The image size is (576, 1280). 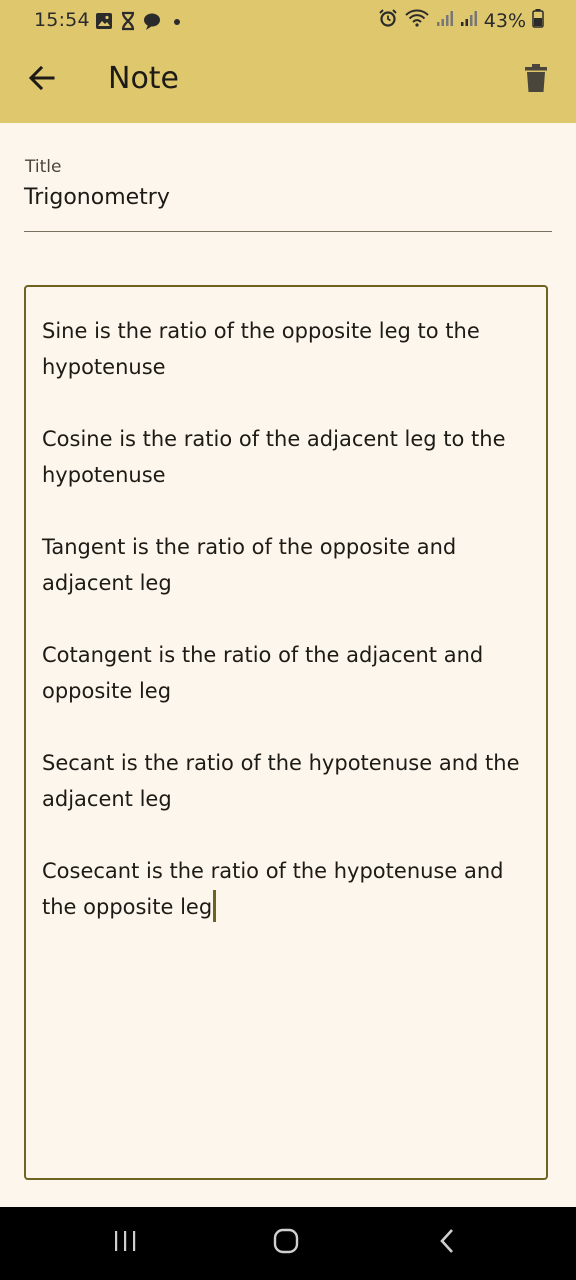 What do you see at coordinates (445, 21) in the screenshot?
I see `signal-icon` at bounding box center [445, 21].